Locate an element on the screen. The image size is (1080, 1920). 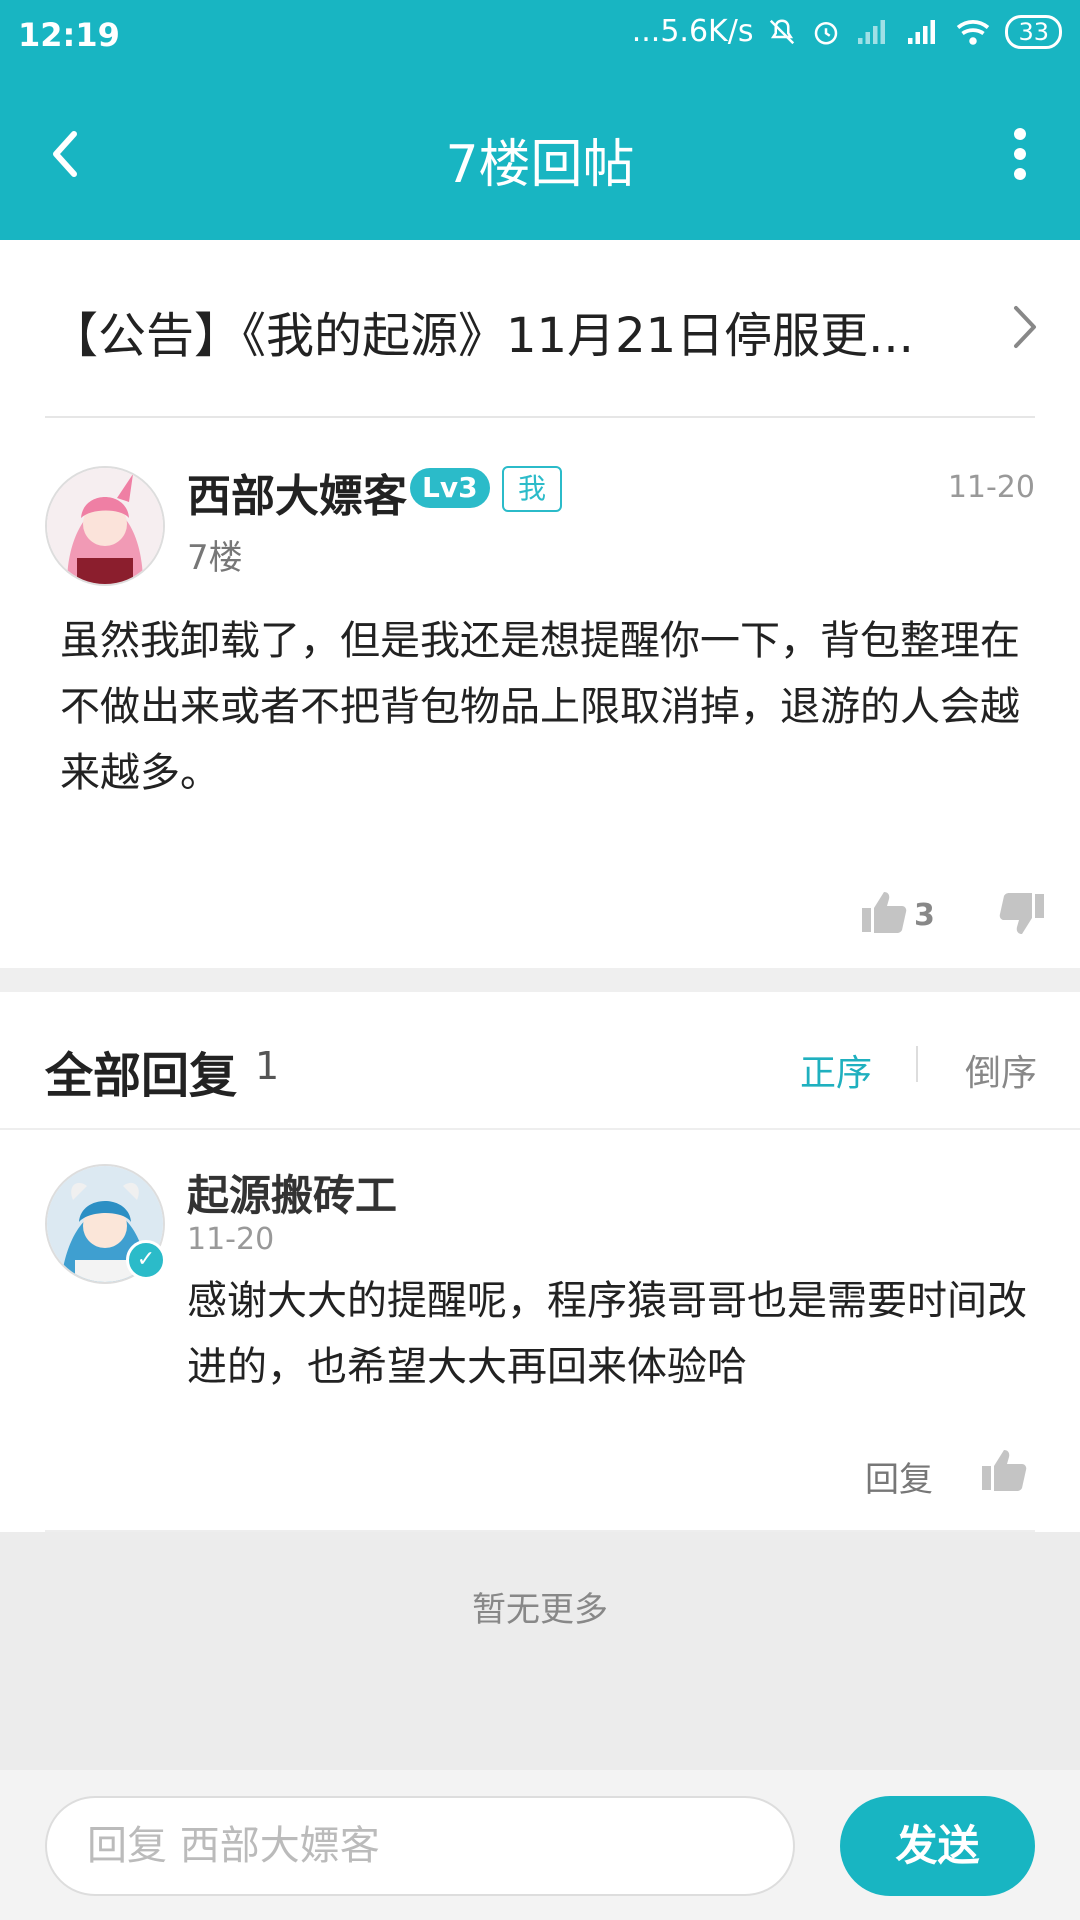
sort-descending-button: 倒序 is located at coordinates (1001, 1070).